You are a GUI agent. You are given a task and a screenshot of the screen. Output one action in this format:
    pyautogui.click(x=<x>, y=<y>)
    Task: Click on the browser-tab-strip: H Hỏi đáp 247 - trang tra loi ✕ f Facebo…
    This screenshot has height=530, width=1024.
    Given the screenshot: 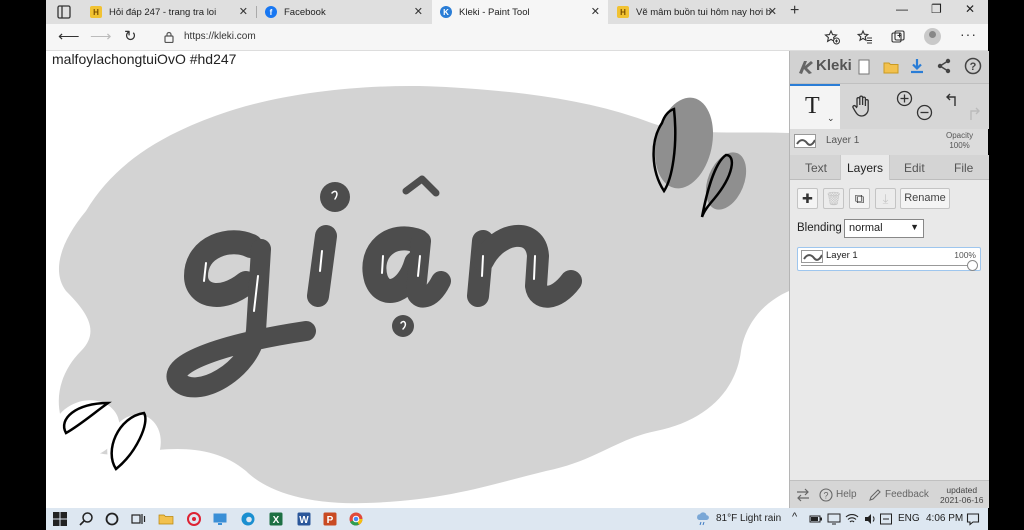 What is the action you would take?
    pyautogui.click(x=517, y=12)
    